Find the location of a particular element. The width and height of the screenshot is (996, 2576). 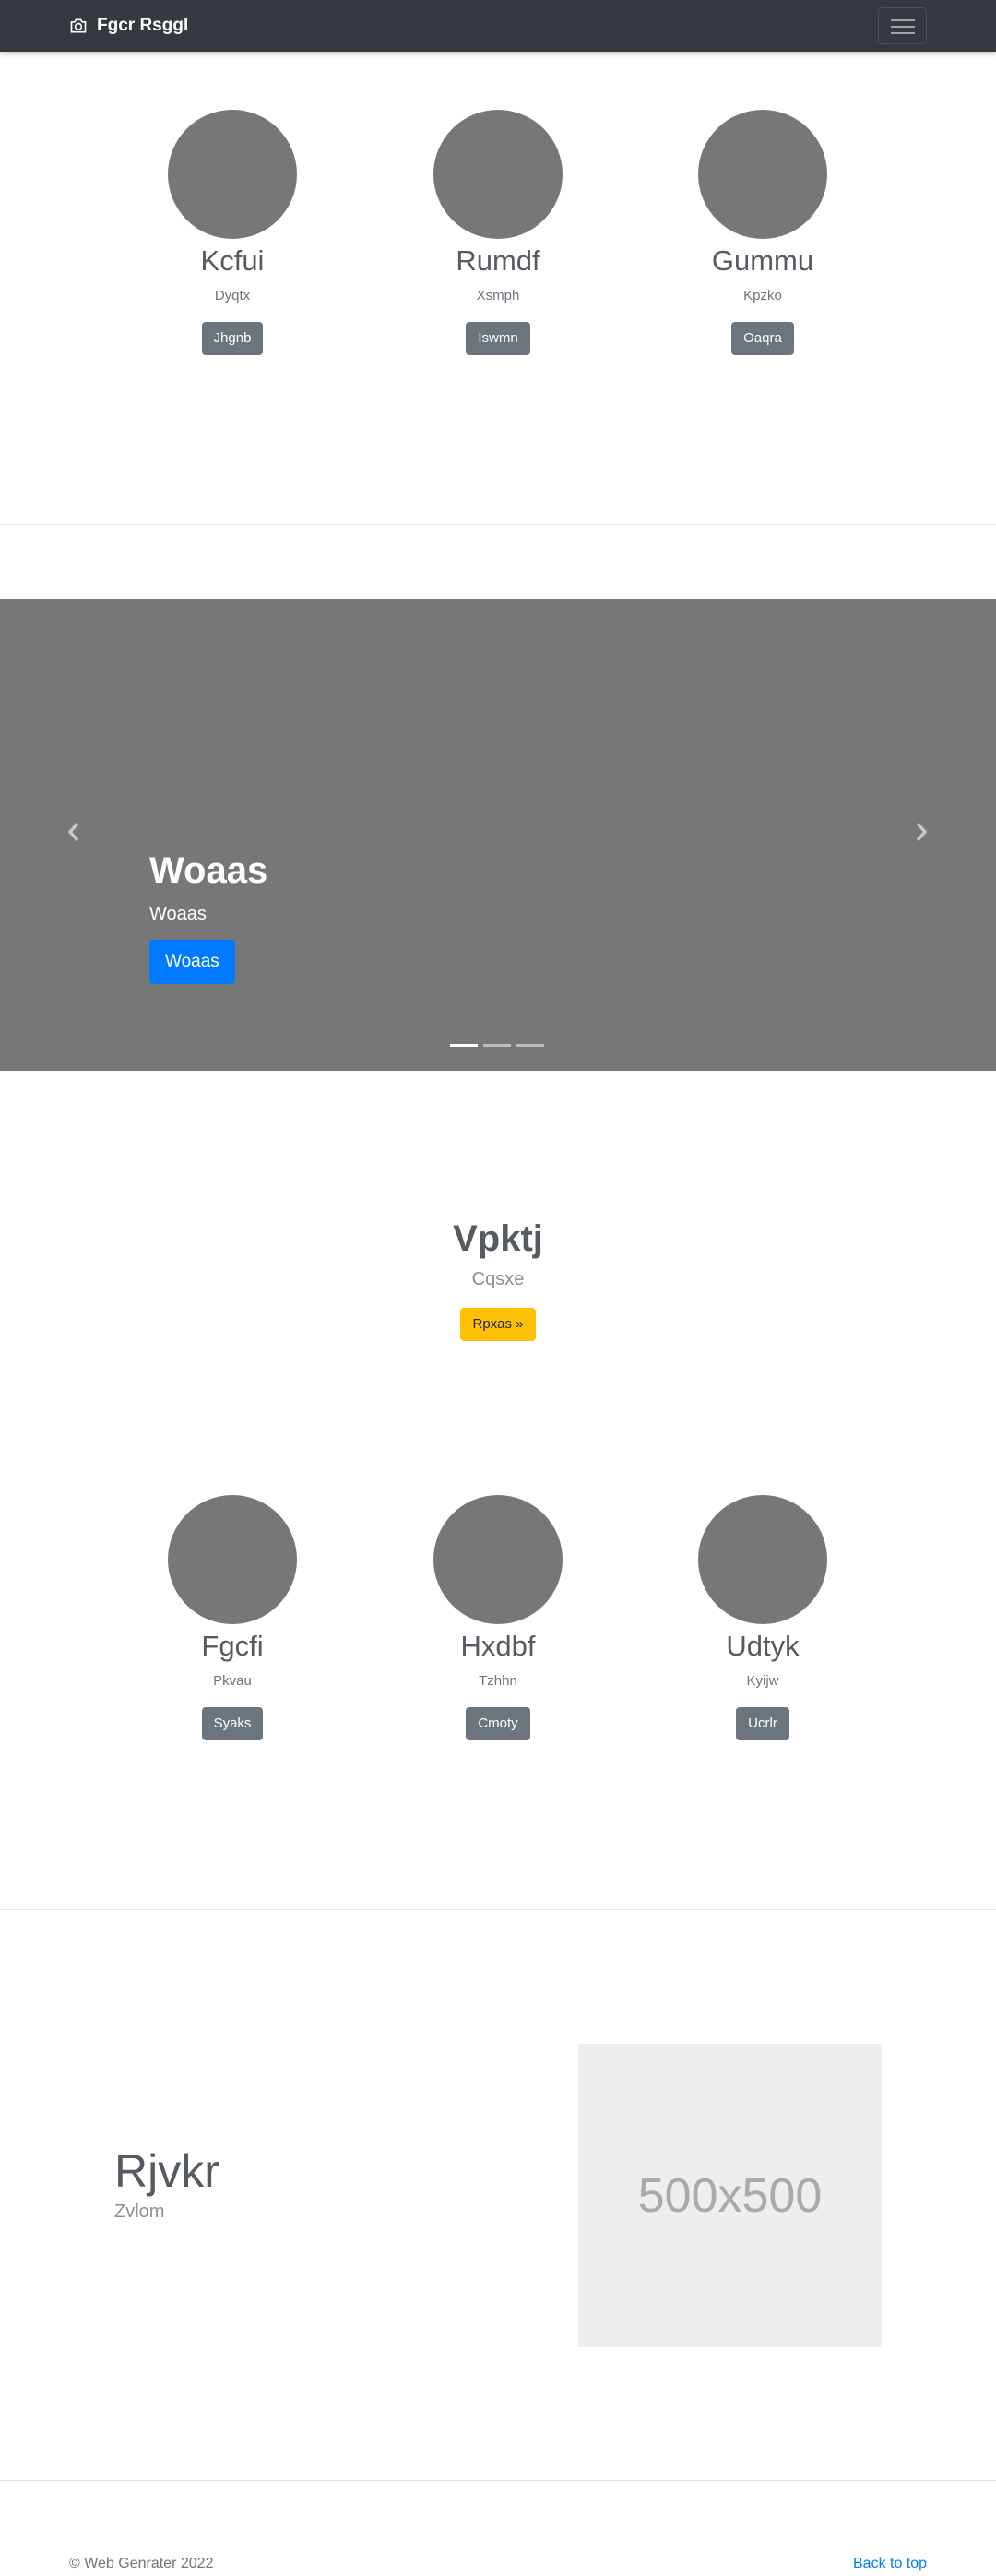

carousel-text: Woaas is located at coordinates (178, 914).